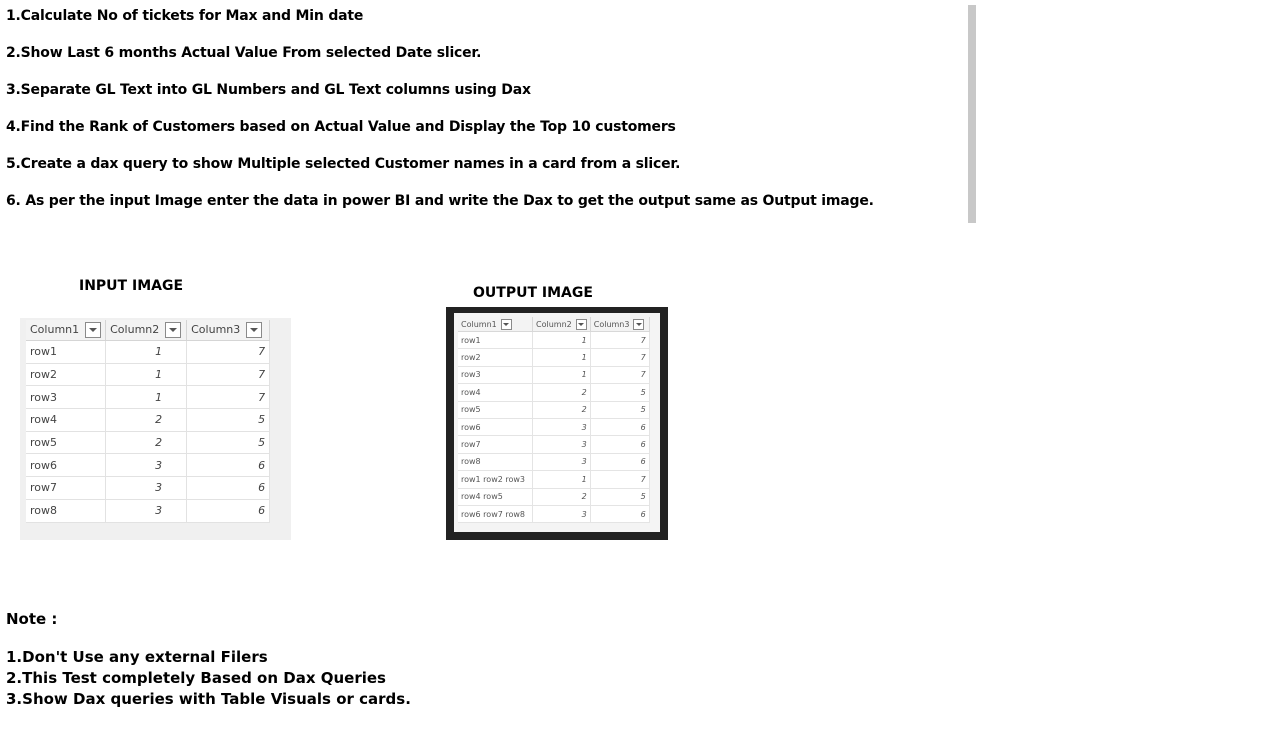  Describe the element at coordinates (561, 324) in the screenshot. I see `output-header-column2: Column2` at that location.